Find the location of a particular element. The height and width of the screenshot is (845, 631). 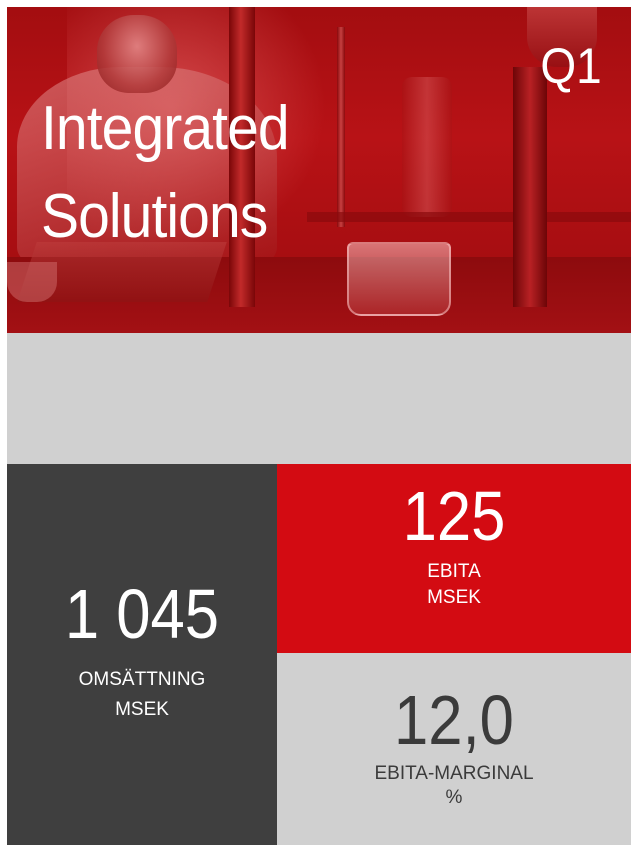

hero-image-beaker is located at coordinates (399, 279).